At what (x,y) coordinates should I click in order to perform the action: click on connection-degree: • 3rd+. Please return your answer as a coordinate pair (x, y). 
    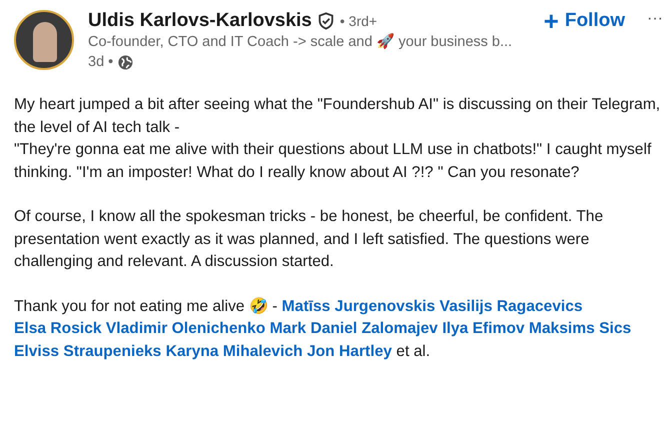
    Looking at the image, I should click on (359, 21).